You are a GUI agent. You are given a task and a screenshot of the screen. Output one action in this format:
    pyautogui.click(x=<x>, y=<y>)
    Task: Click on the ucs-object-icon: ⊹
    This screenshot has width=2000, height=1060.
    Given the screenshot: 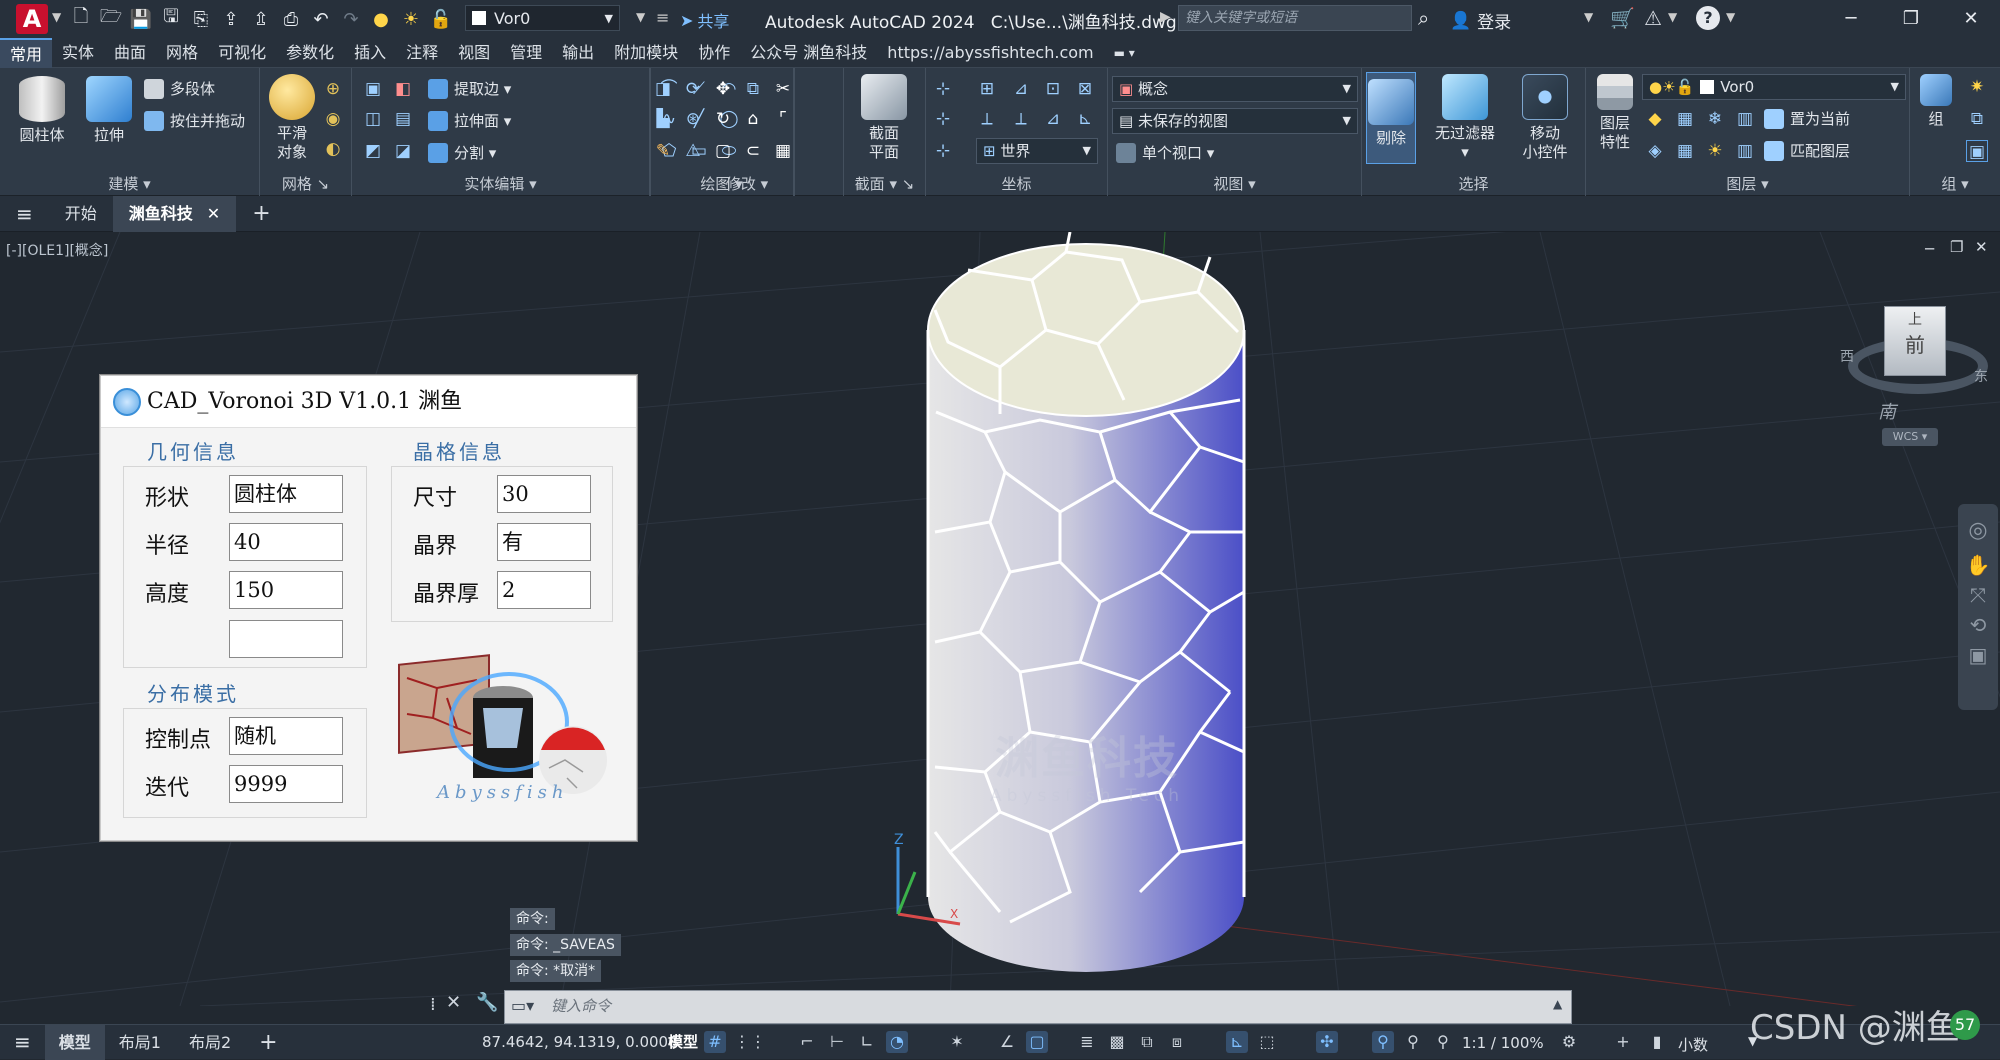 What is the action you would take?
    pyautogui.click(x=943, y=119)
    